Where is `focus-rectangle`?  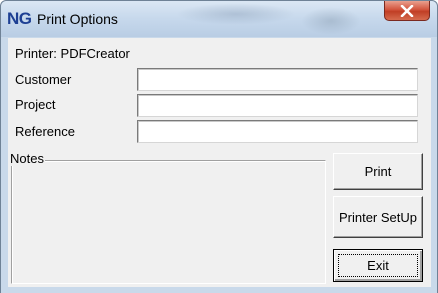
focus-rectangle is located at coordinates (378, 265).